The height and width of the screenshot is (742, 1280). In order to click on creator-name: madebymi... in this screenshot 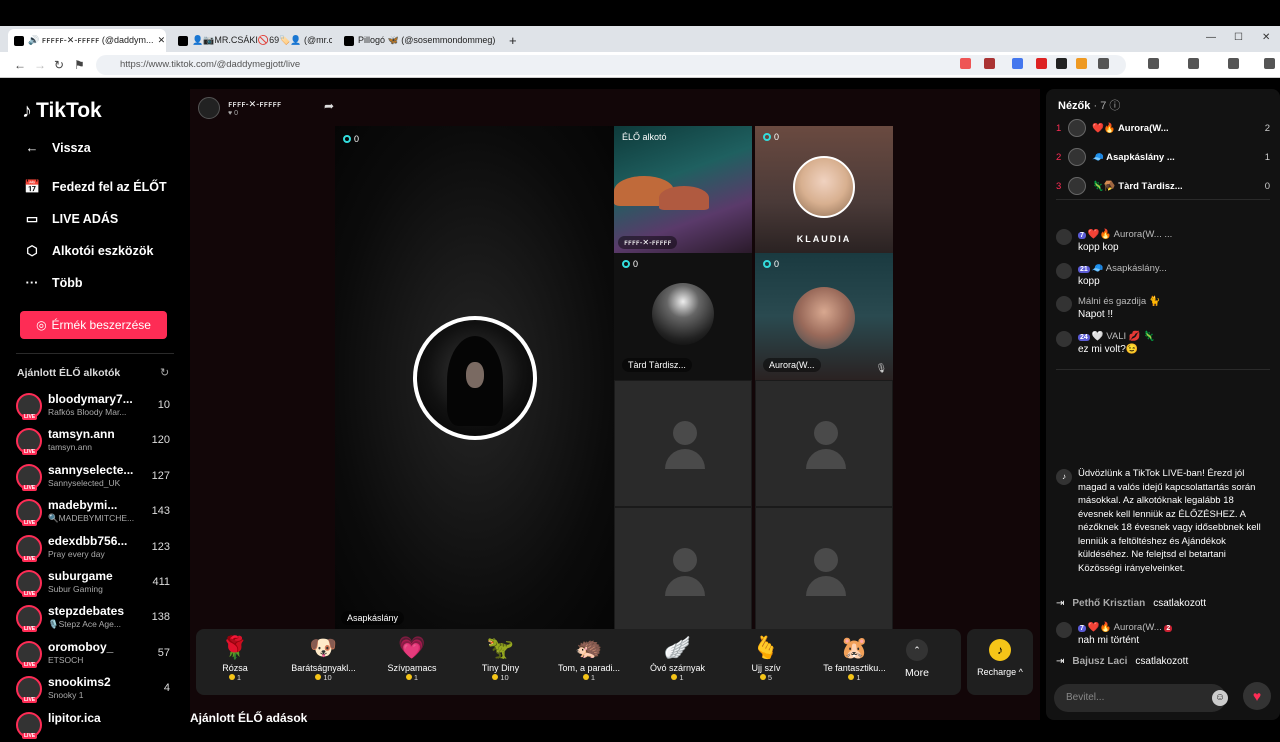, I will do `click(91, 505)`.